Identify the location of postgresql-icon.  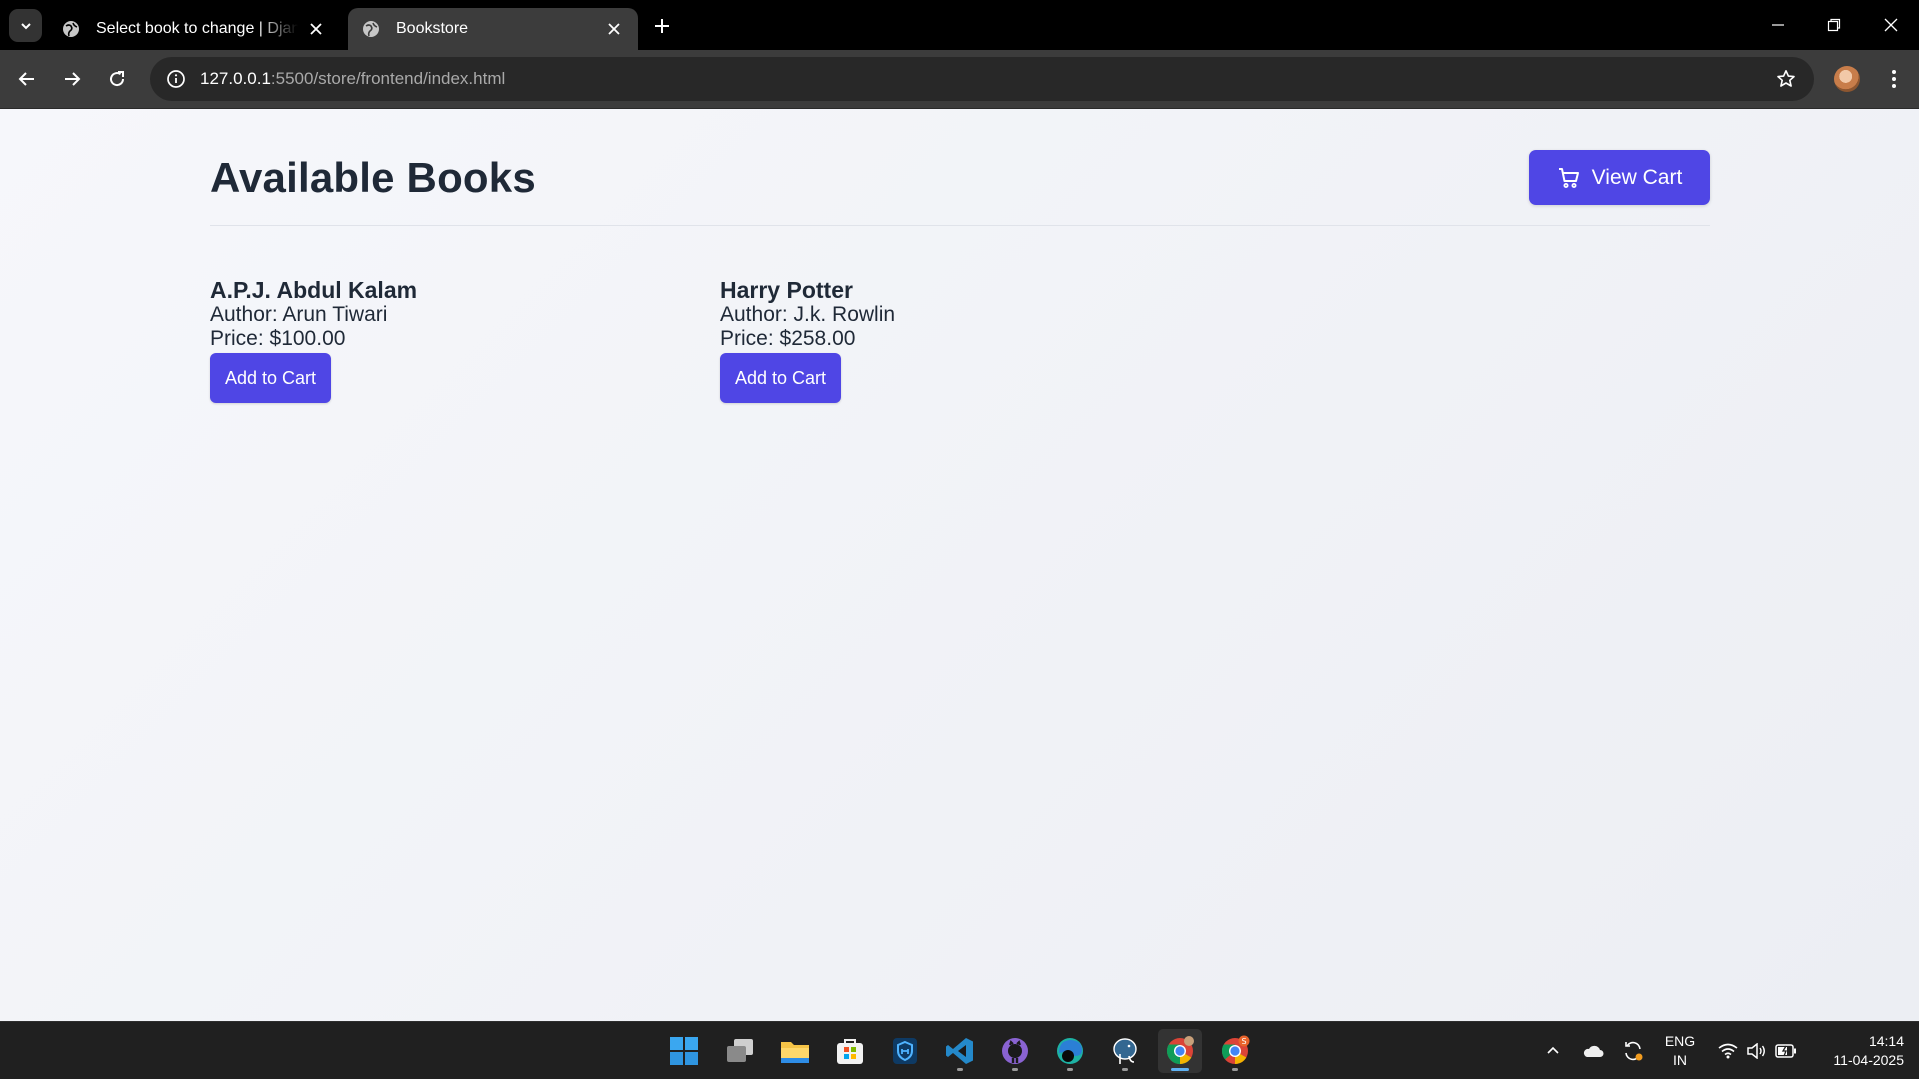
(1125, 1051).